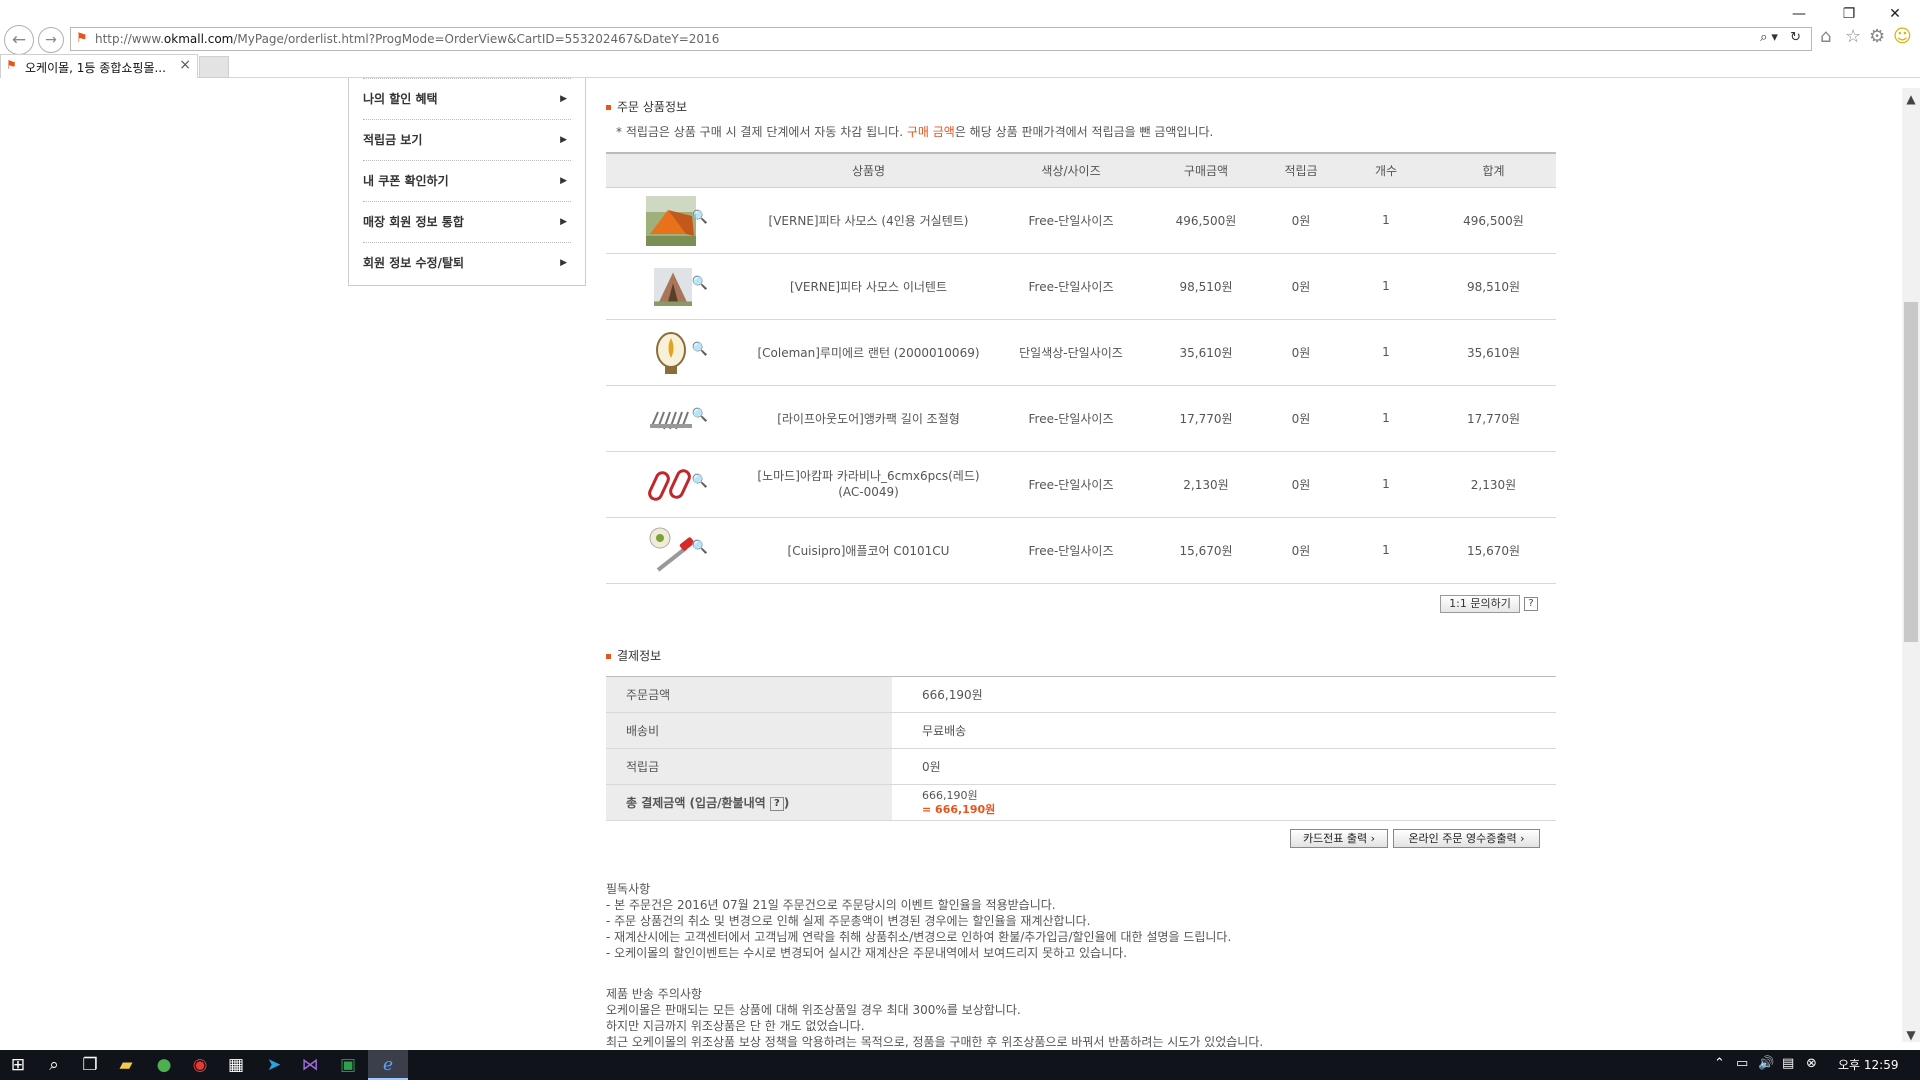  I want to click on menu-points: 적립금 보기 ▶, so click(467, 139).